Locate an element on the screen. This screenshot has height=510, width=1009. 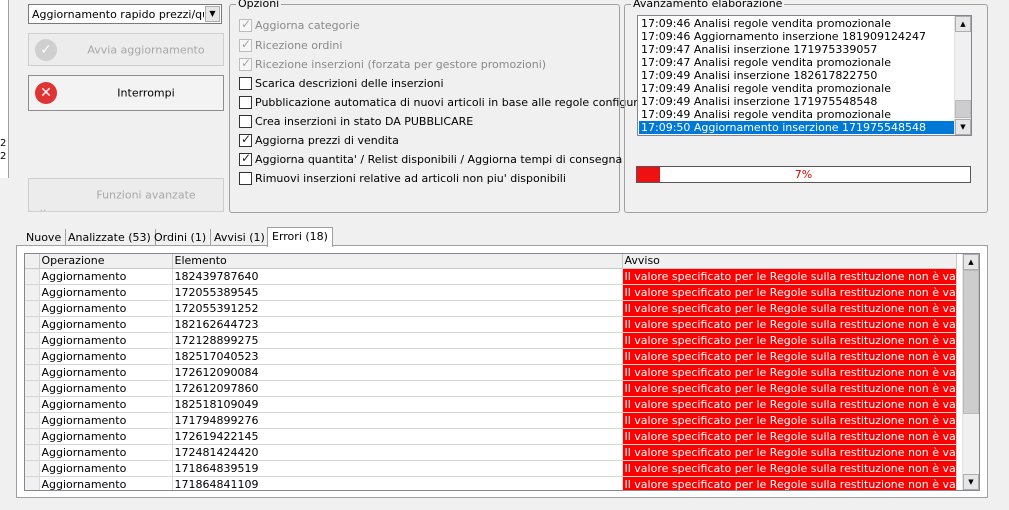
advanced-functions-button: .. Funzioni avanzate is located at coordinates (126, 196).